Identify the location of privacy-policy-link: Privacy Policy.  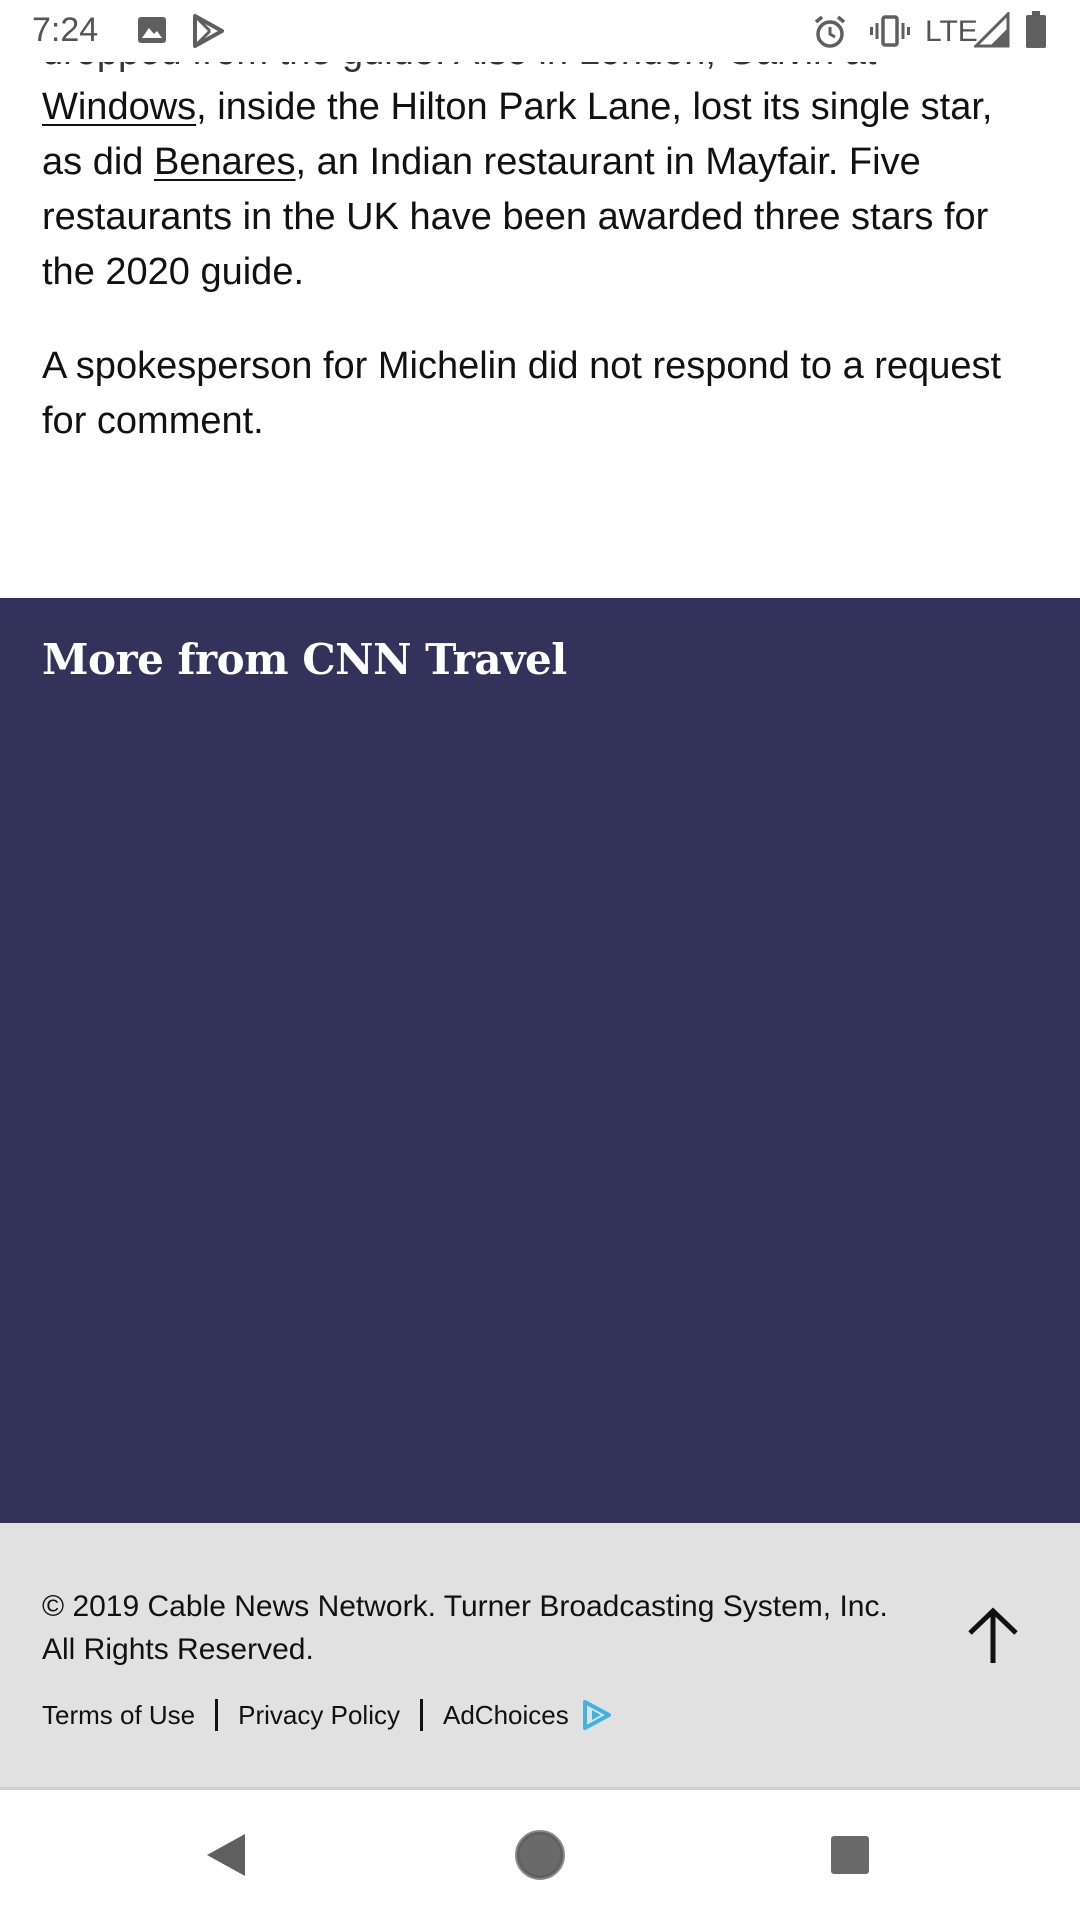
(319, 1715).